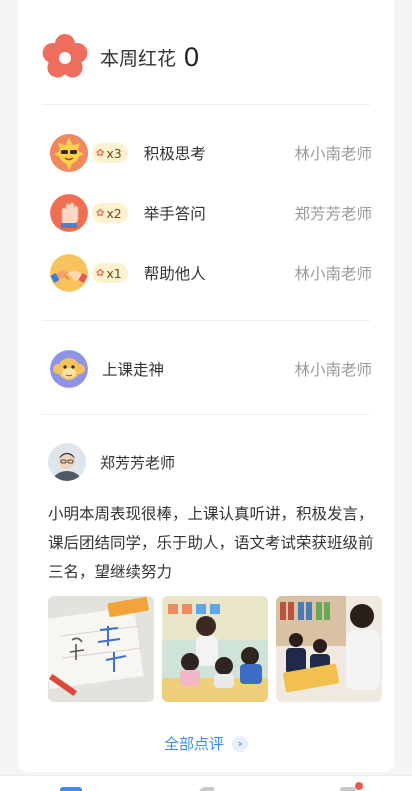  I want to click on badge-count: x2, so click(114, 213).